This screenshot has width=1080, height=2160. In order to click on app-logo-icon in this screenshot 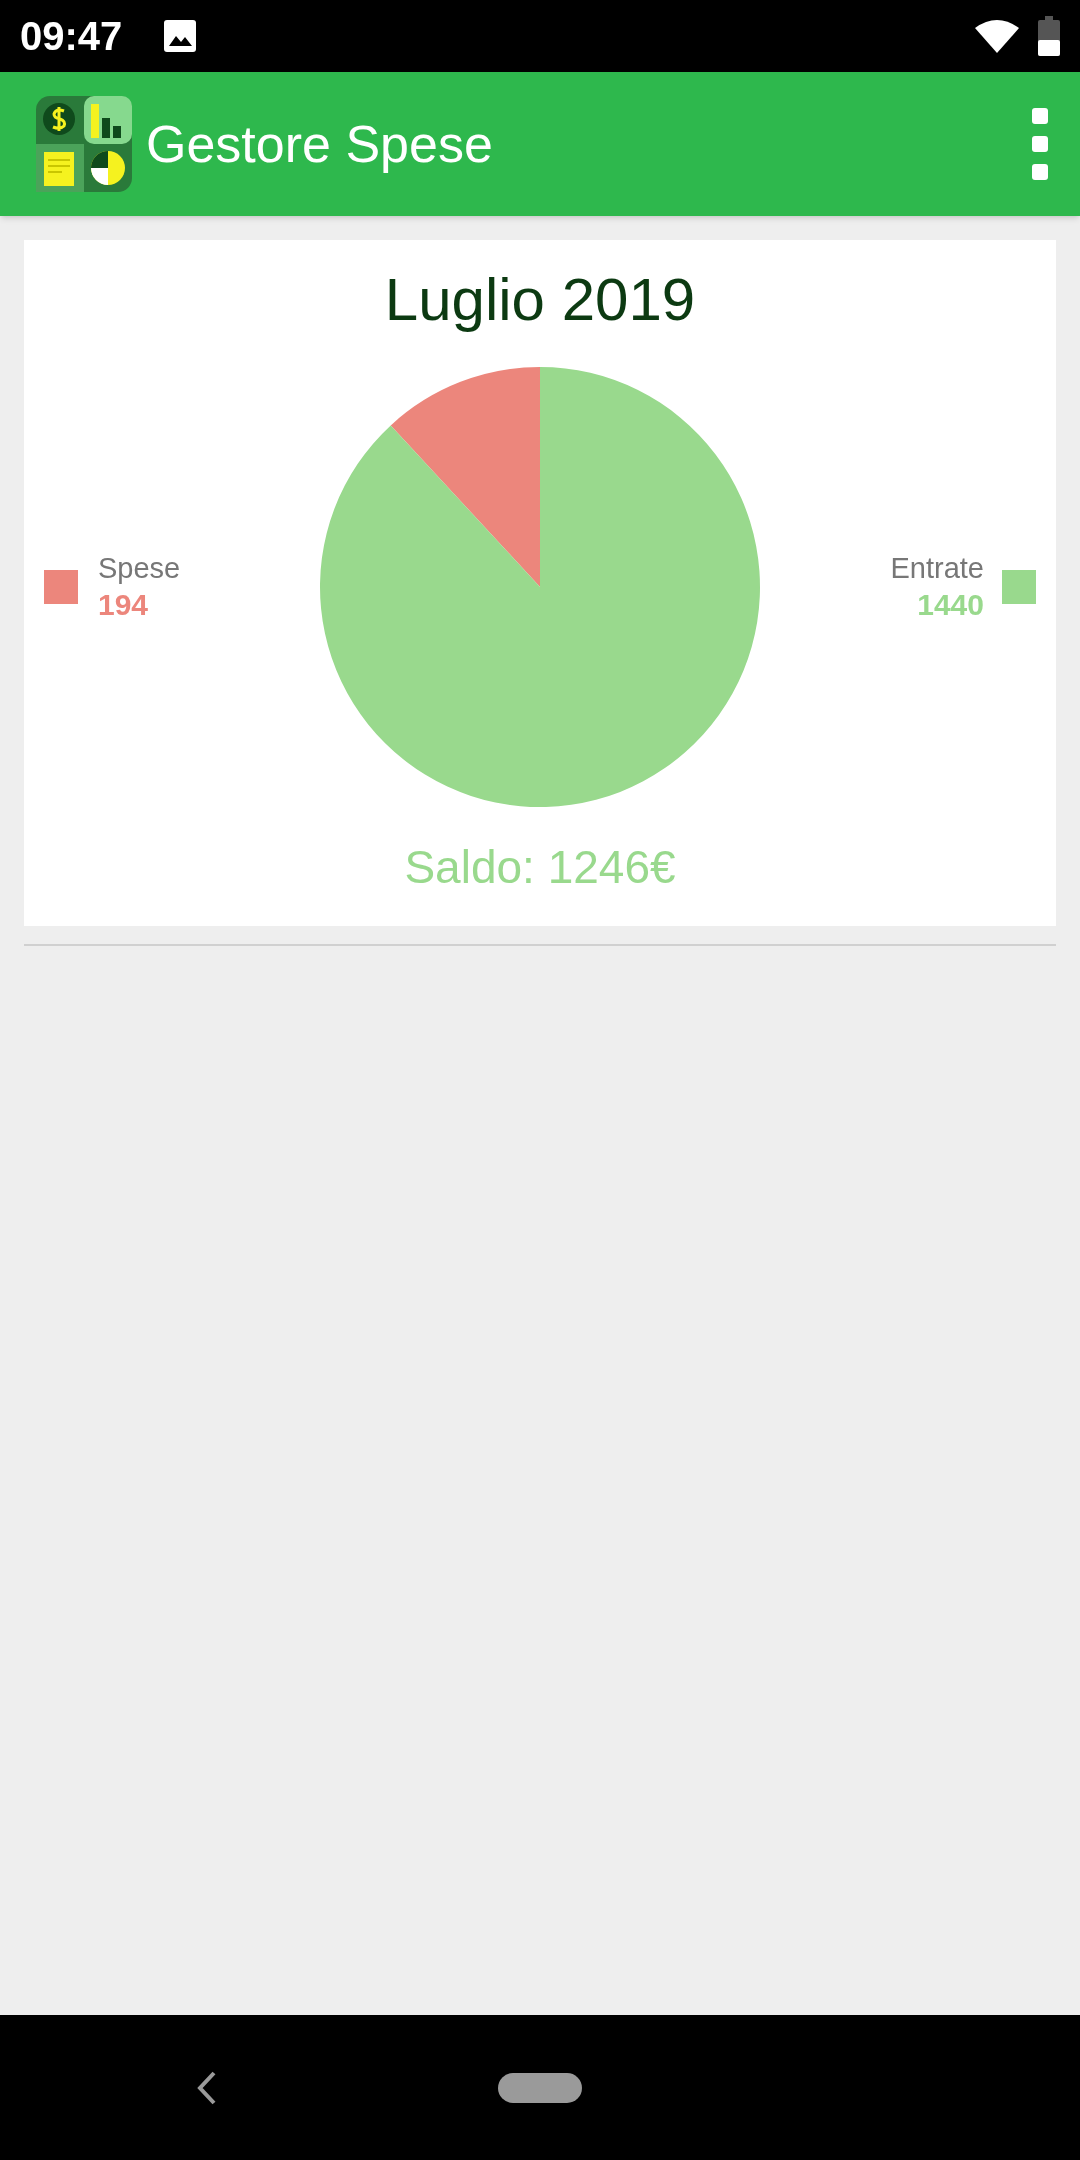, I will do `click(84, 144)`.